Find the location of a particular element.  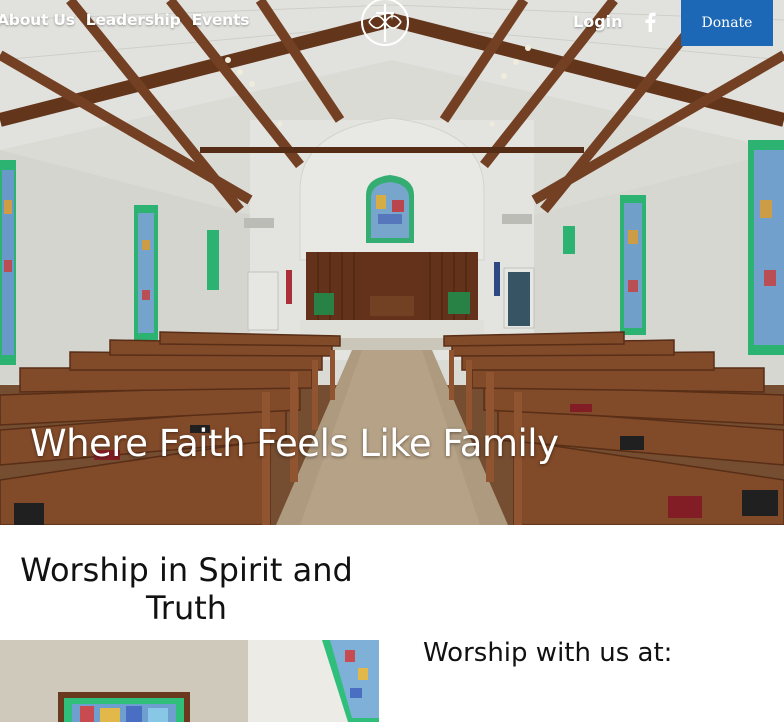

nav-link-events: Events is located at coordinates (221, 20).